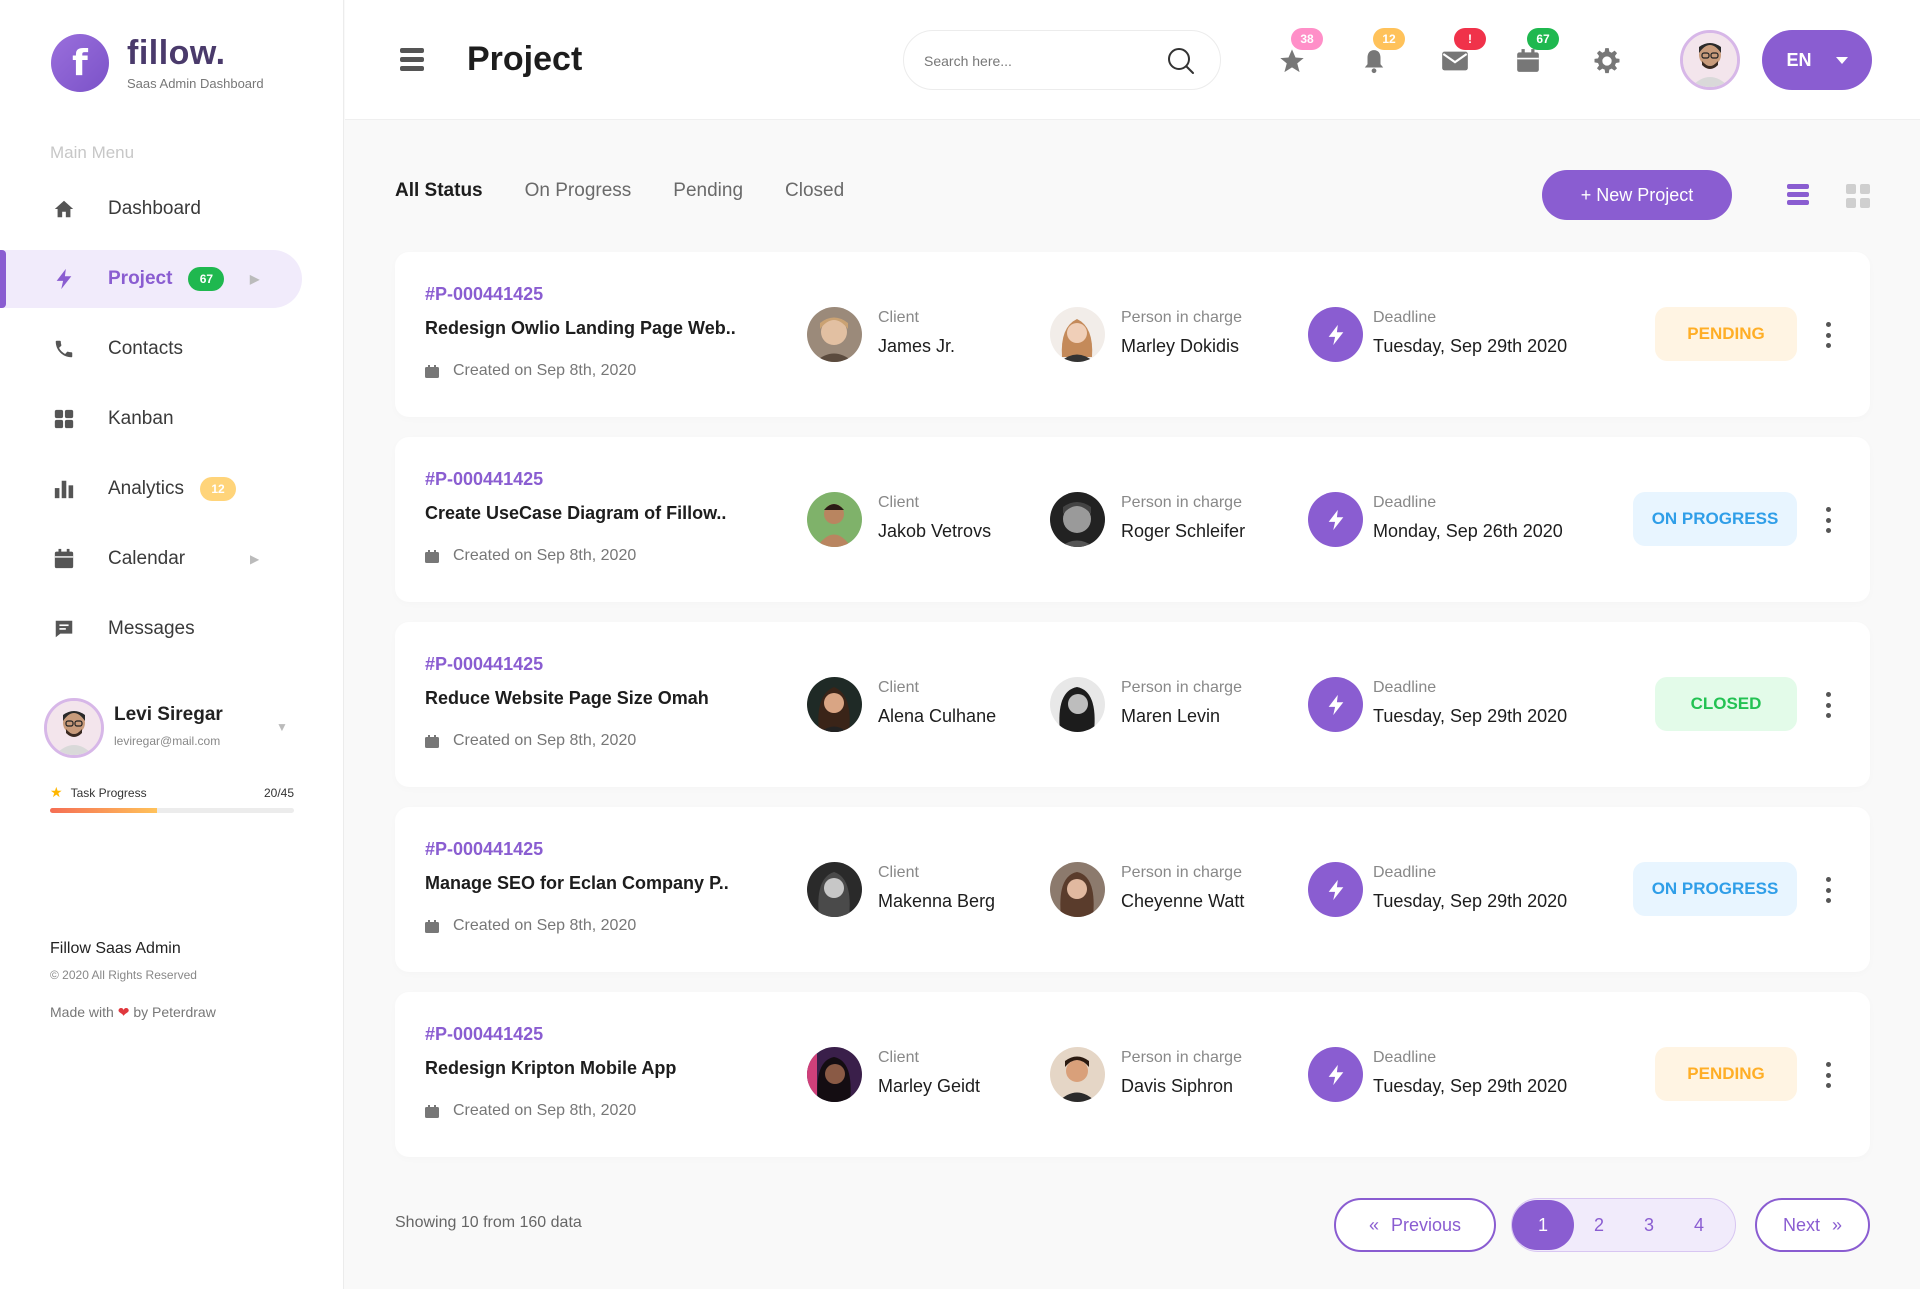  Describe the element at coordinates (1382, 52) in the screenshot. I see `notifications-button: 12` at that location.